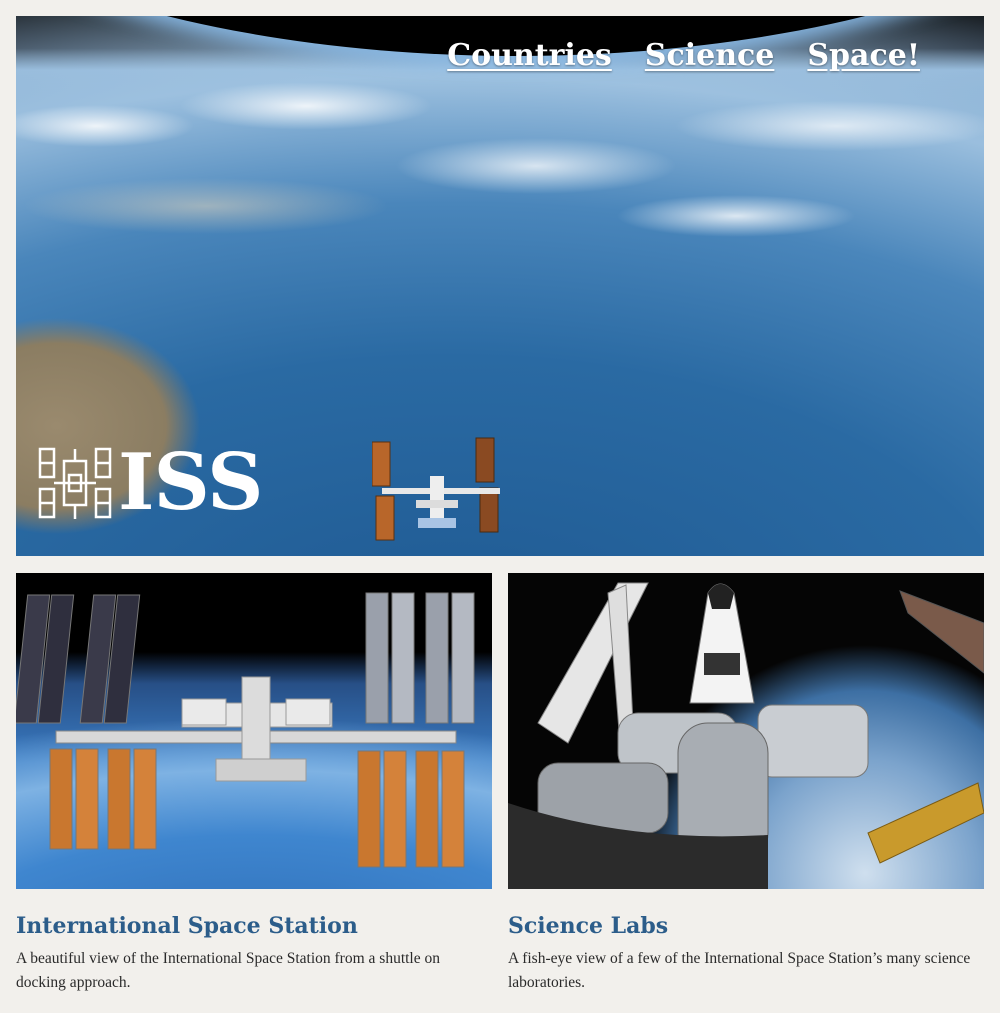 Image resolution: width=1000 pixels, height=1013 pixels. What do you see at coordinates (190, 482) in the screenshot?
I see `logo-text: ISS` at bounding box center [190, 482].